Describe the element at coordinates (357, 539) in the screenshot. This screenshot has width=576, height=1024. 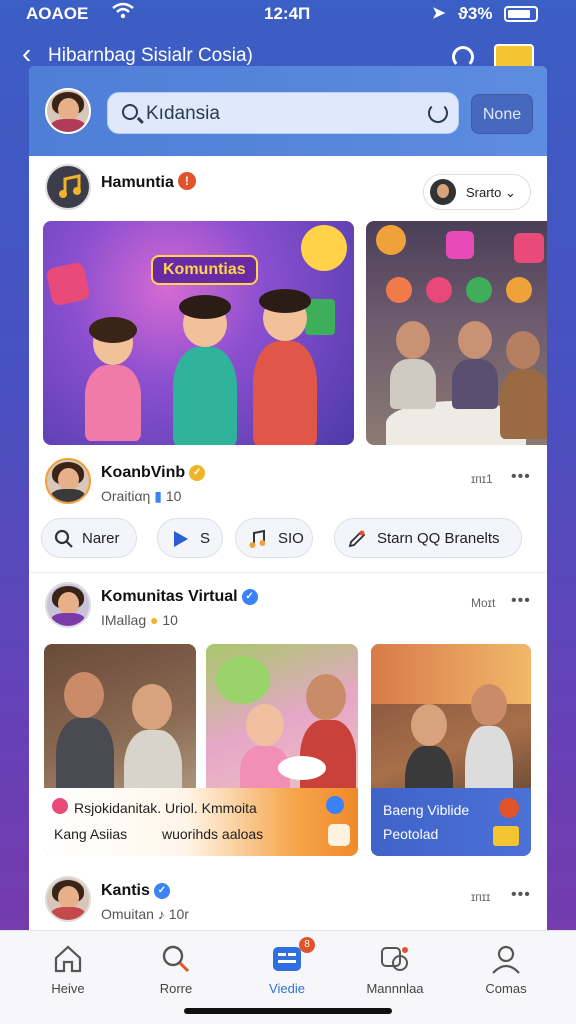
I see `pencil-icon` at that location.